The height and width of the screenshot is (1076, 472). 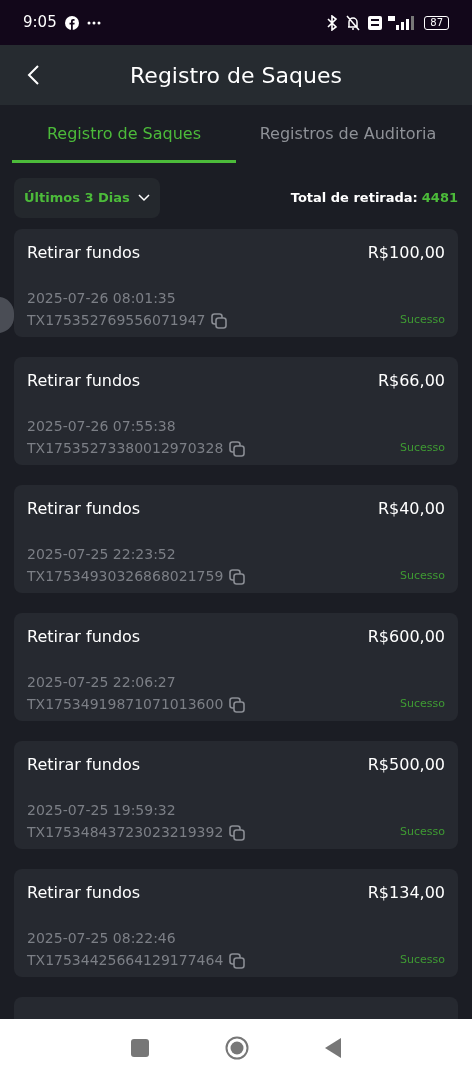 What do you see at coordinates (140, 1047) in the screenshot?
I see `recents-icon` at bounding box center [140, 1047].